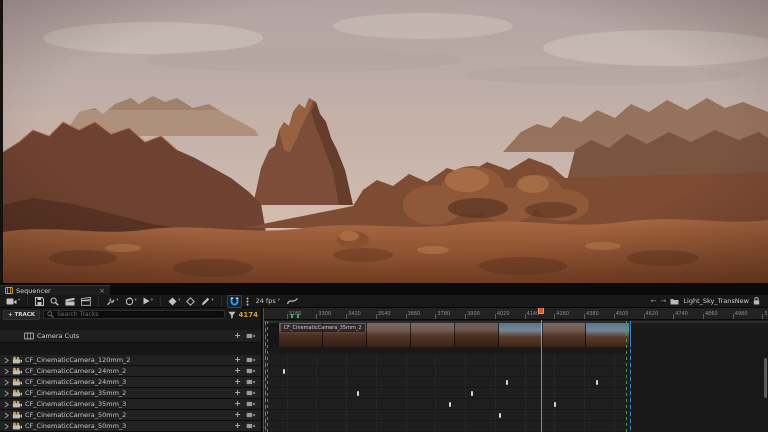  I want to click on sequencer-tab-bar: Sequencer ×, so click(384, 289).